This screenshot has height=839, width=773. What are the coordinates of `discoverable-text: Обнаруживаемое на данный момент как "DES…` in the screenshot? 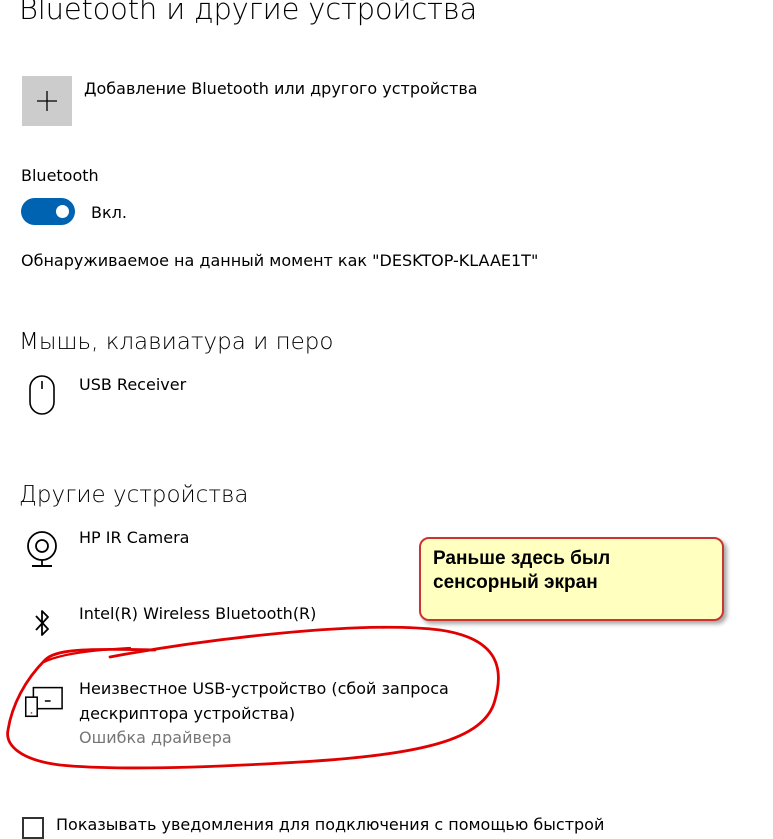 It's located at (280, 260).